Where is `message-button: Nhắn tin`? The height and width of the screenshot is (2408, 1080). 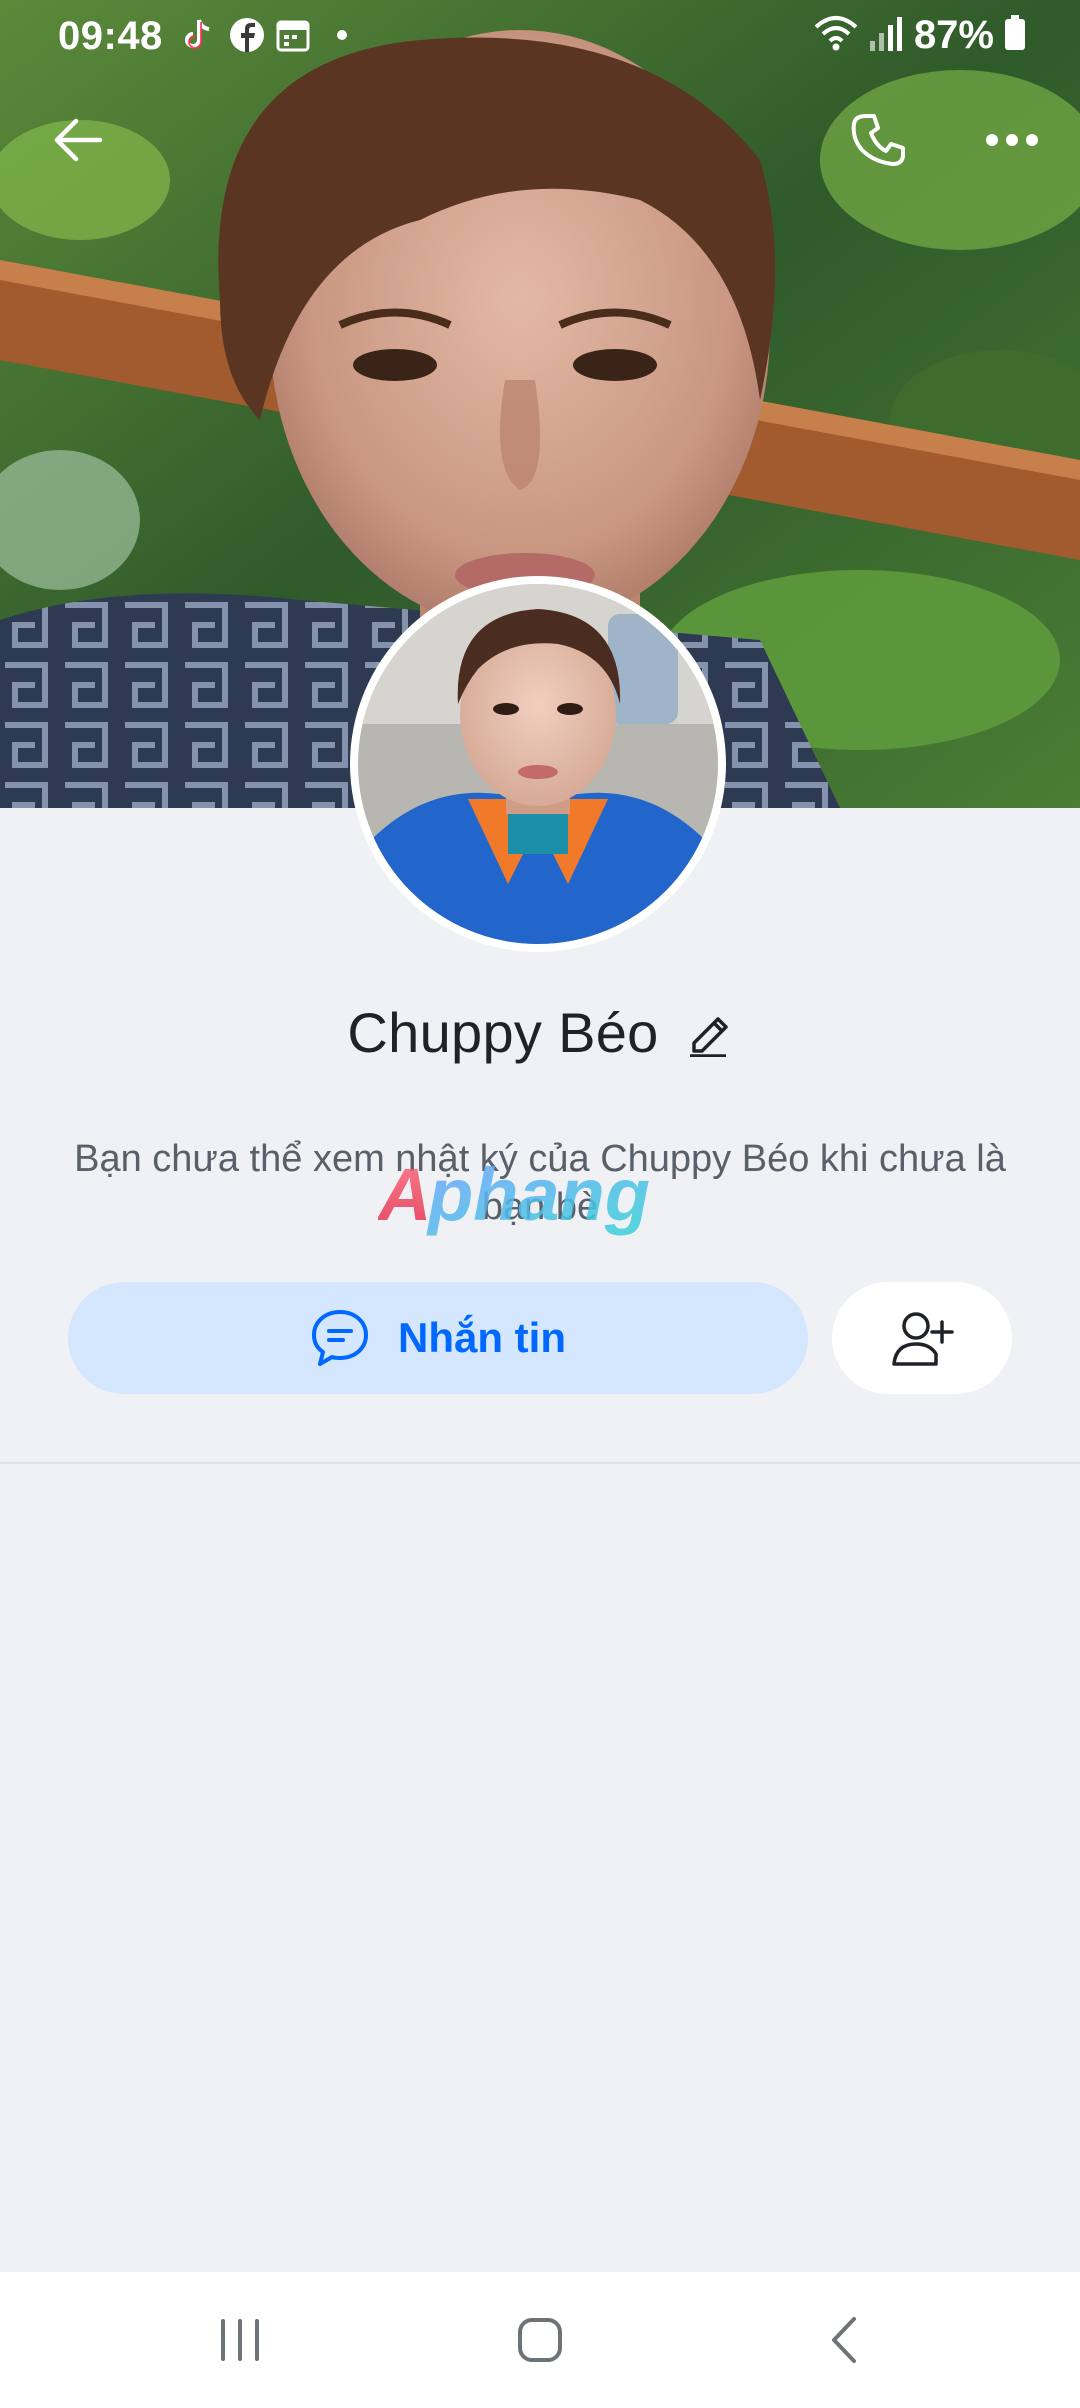
message-button: Nhắn tin is located at coordinates (438, 1338).